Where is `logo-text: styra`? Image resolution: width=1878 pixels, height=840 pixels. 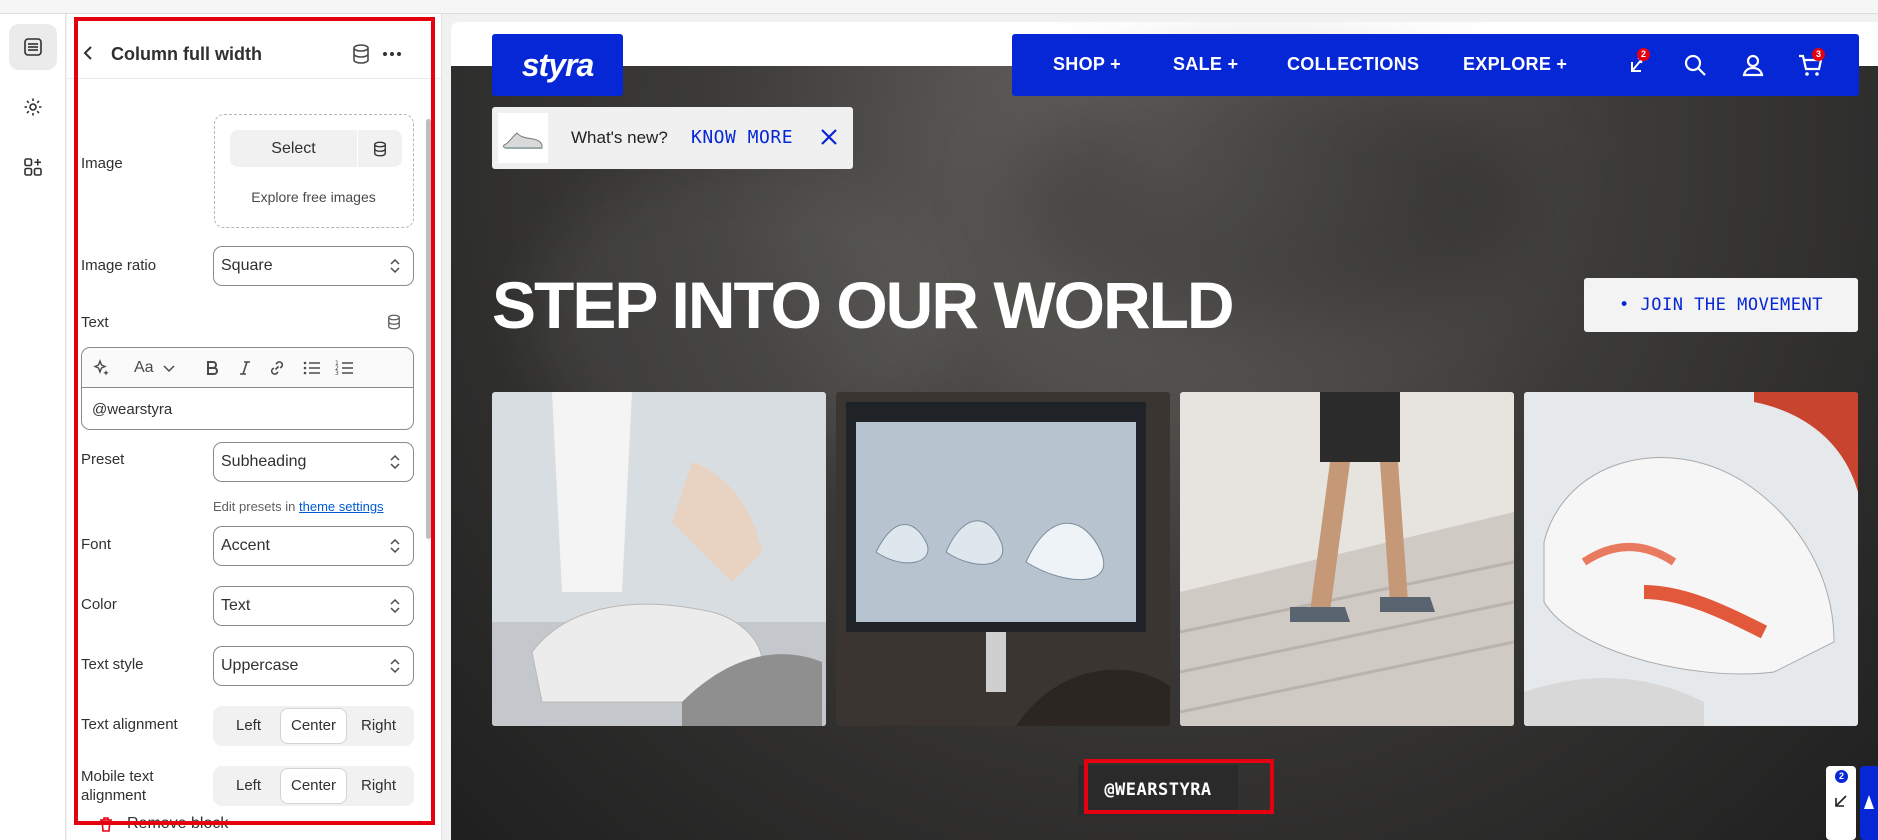
logo-text: styra is located at coordinates (557, 64).